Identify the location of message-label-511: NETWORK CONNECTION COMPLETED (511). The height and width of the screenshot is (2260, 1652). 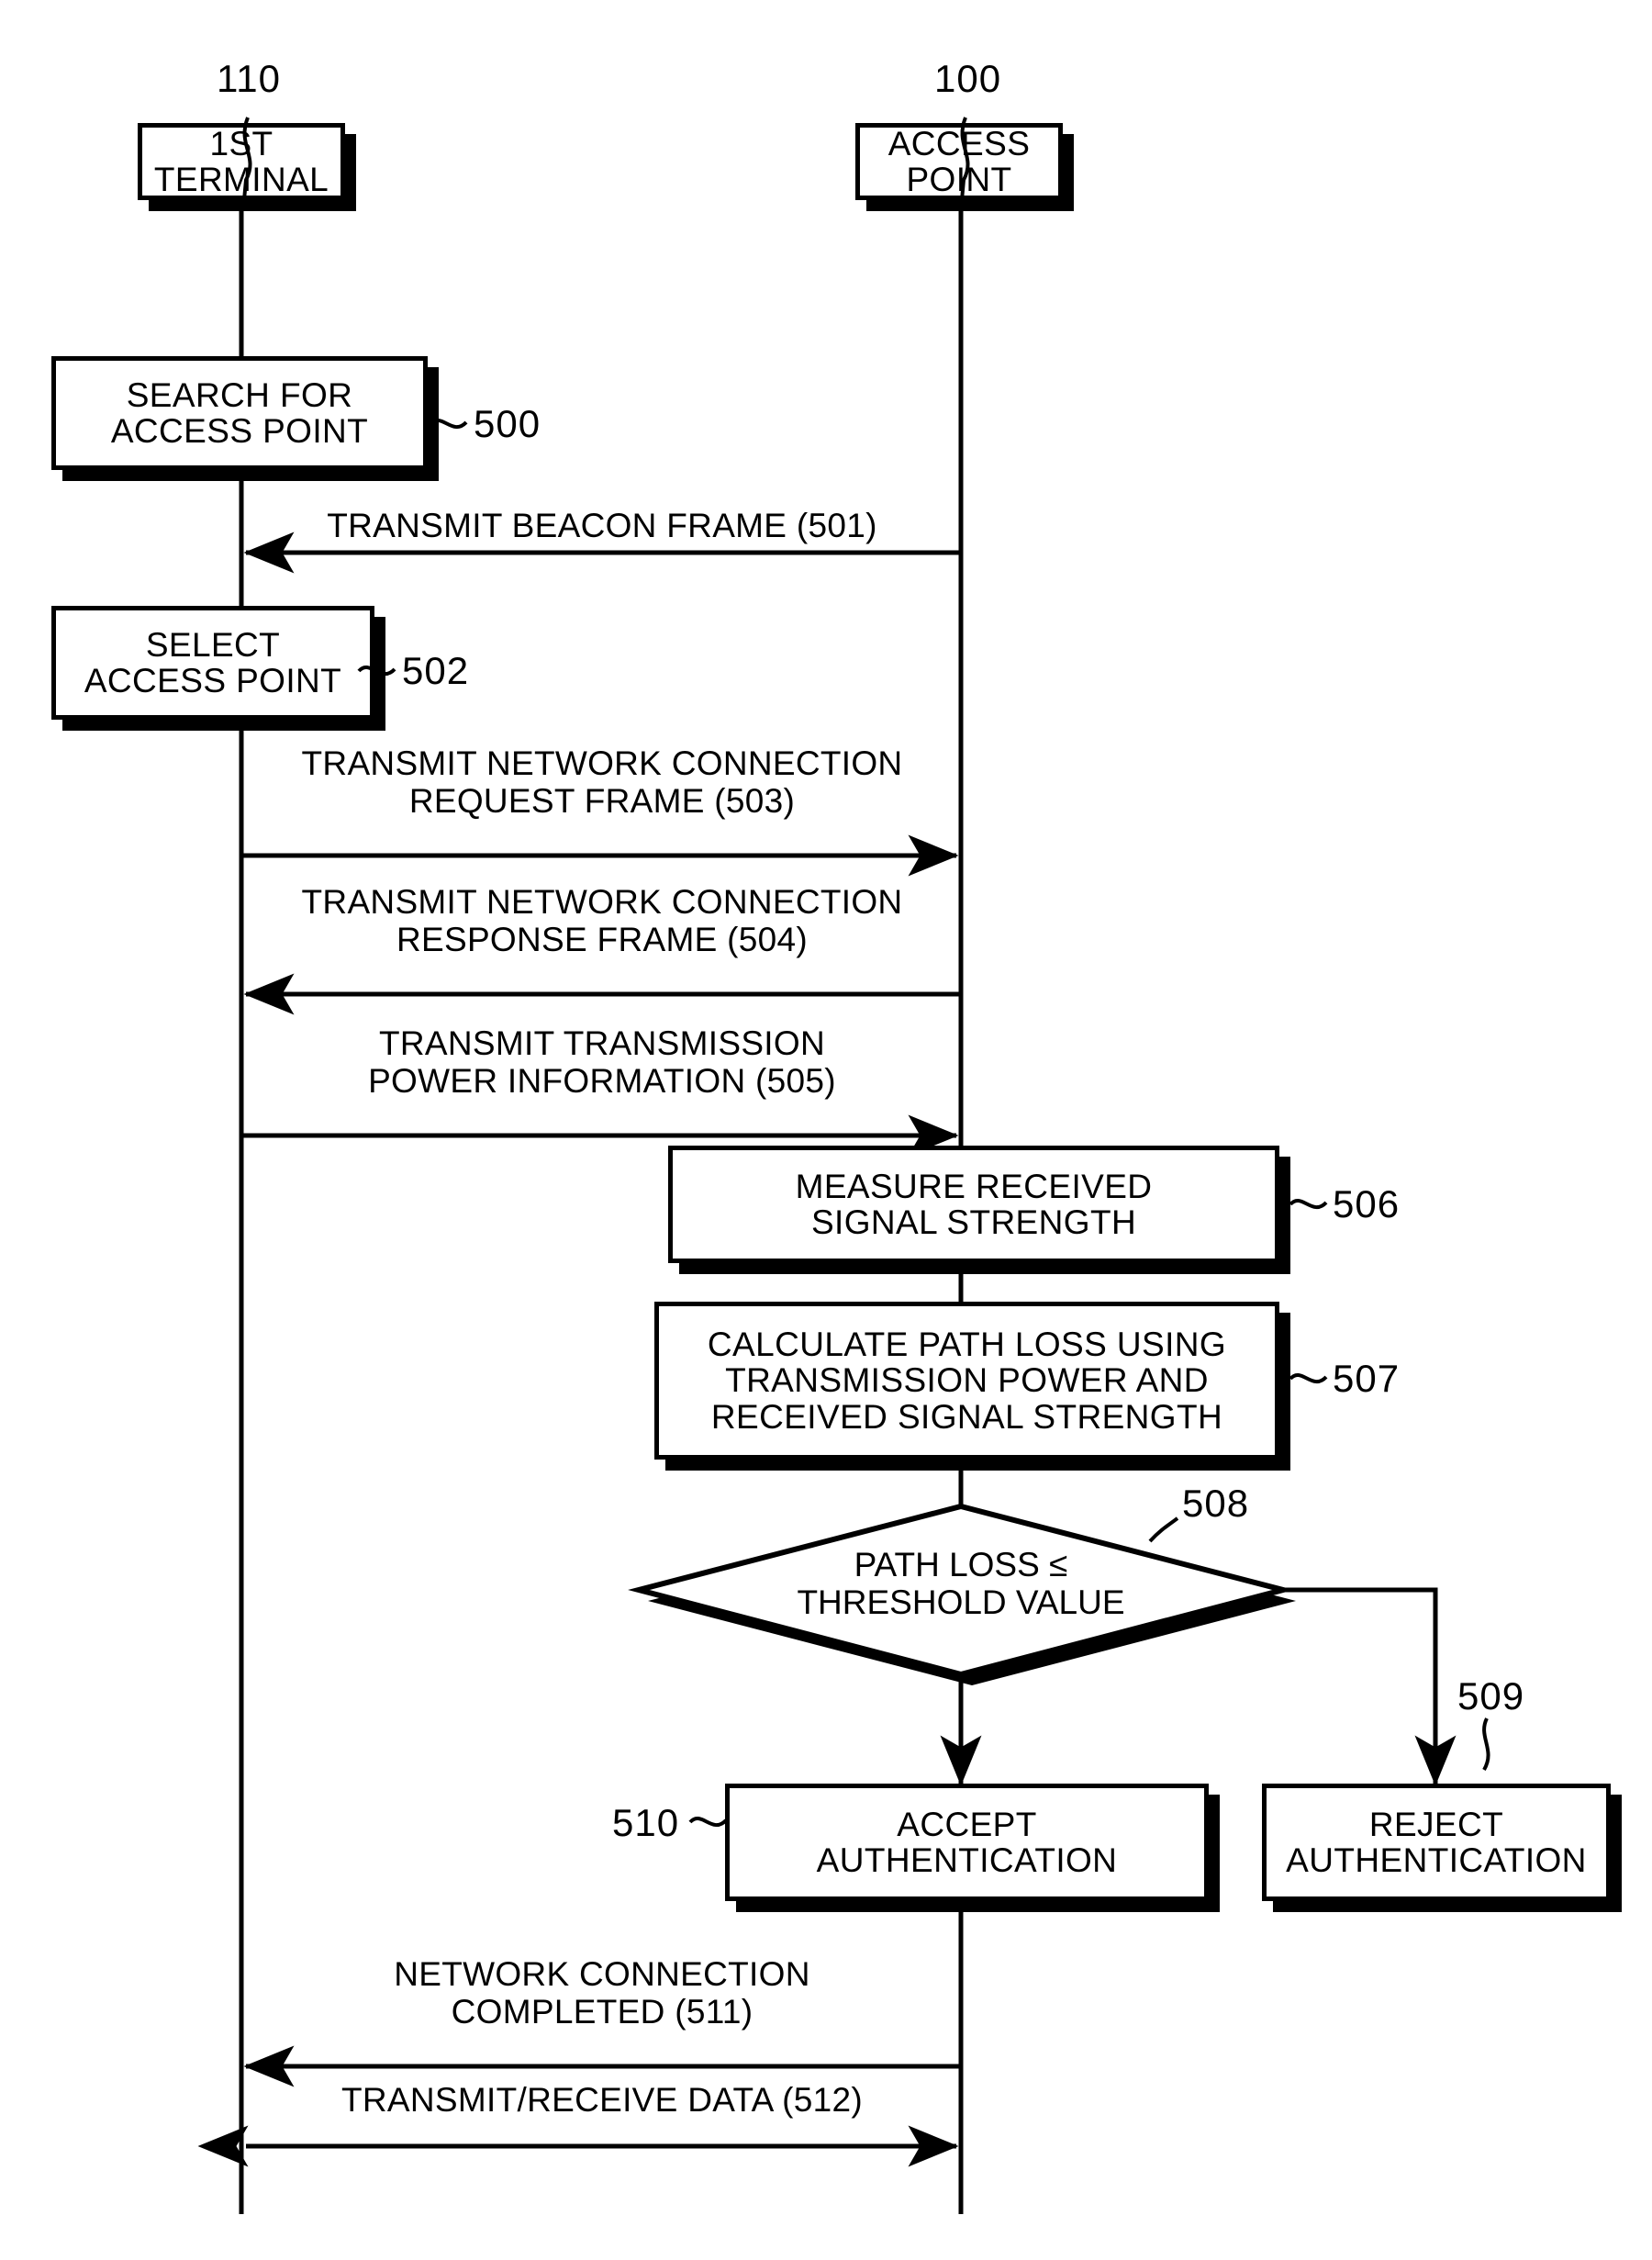
(602, 1993).